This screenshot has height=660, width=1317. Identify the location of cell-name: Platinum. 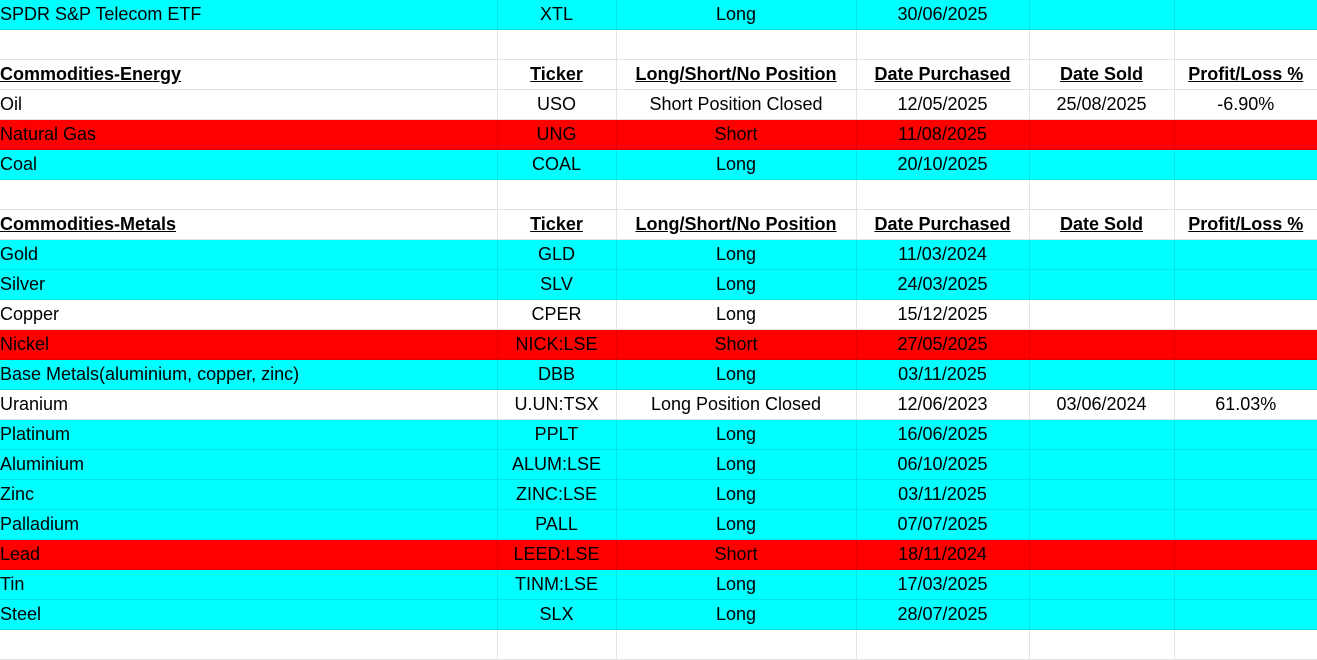
(249, 434).